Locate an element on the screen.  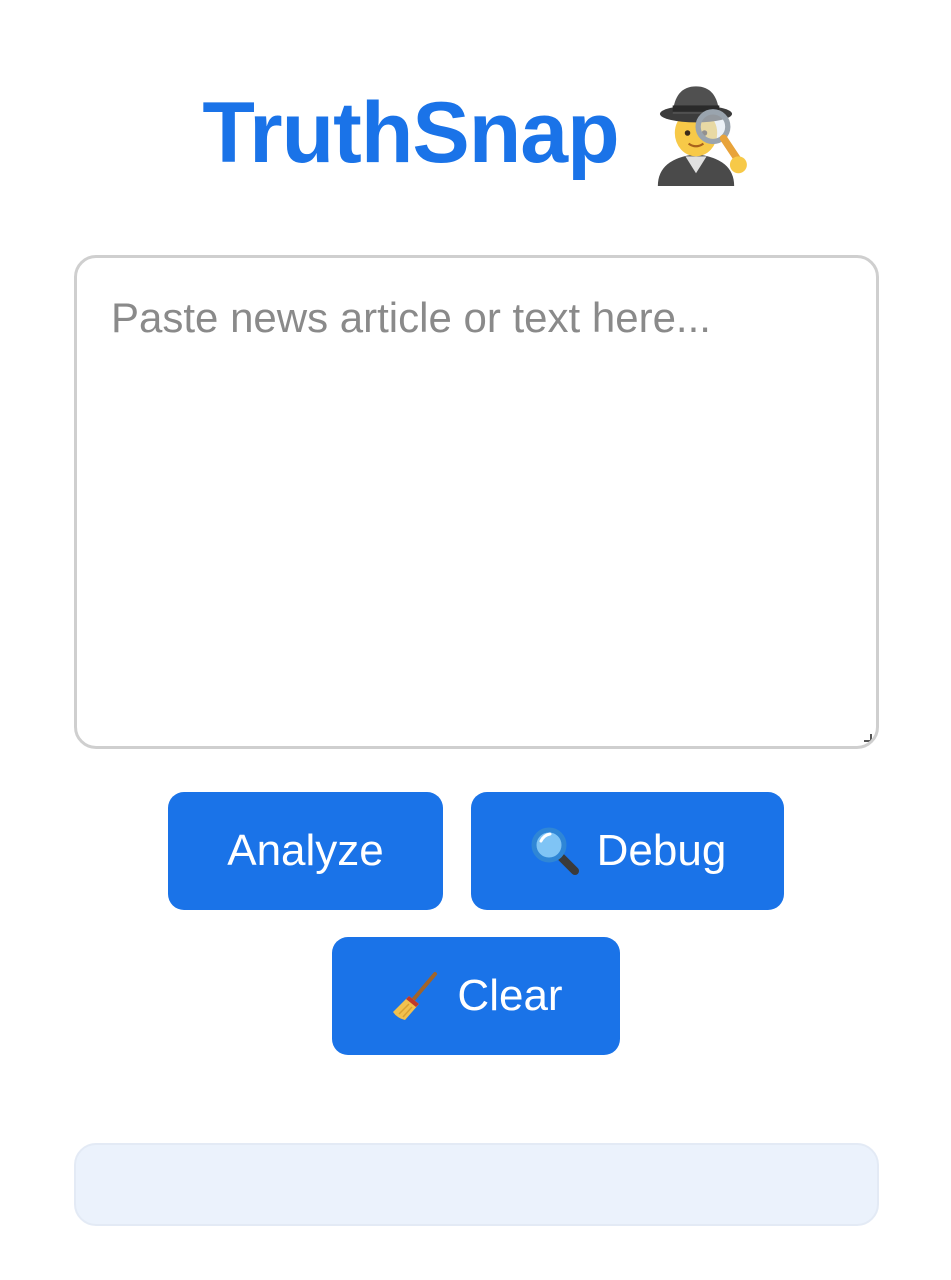
clear-button: Clear is located at coordinates (476, 996).